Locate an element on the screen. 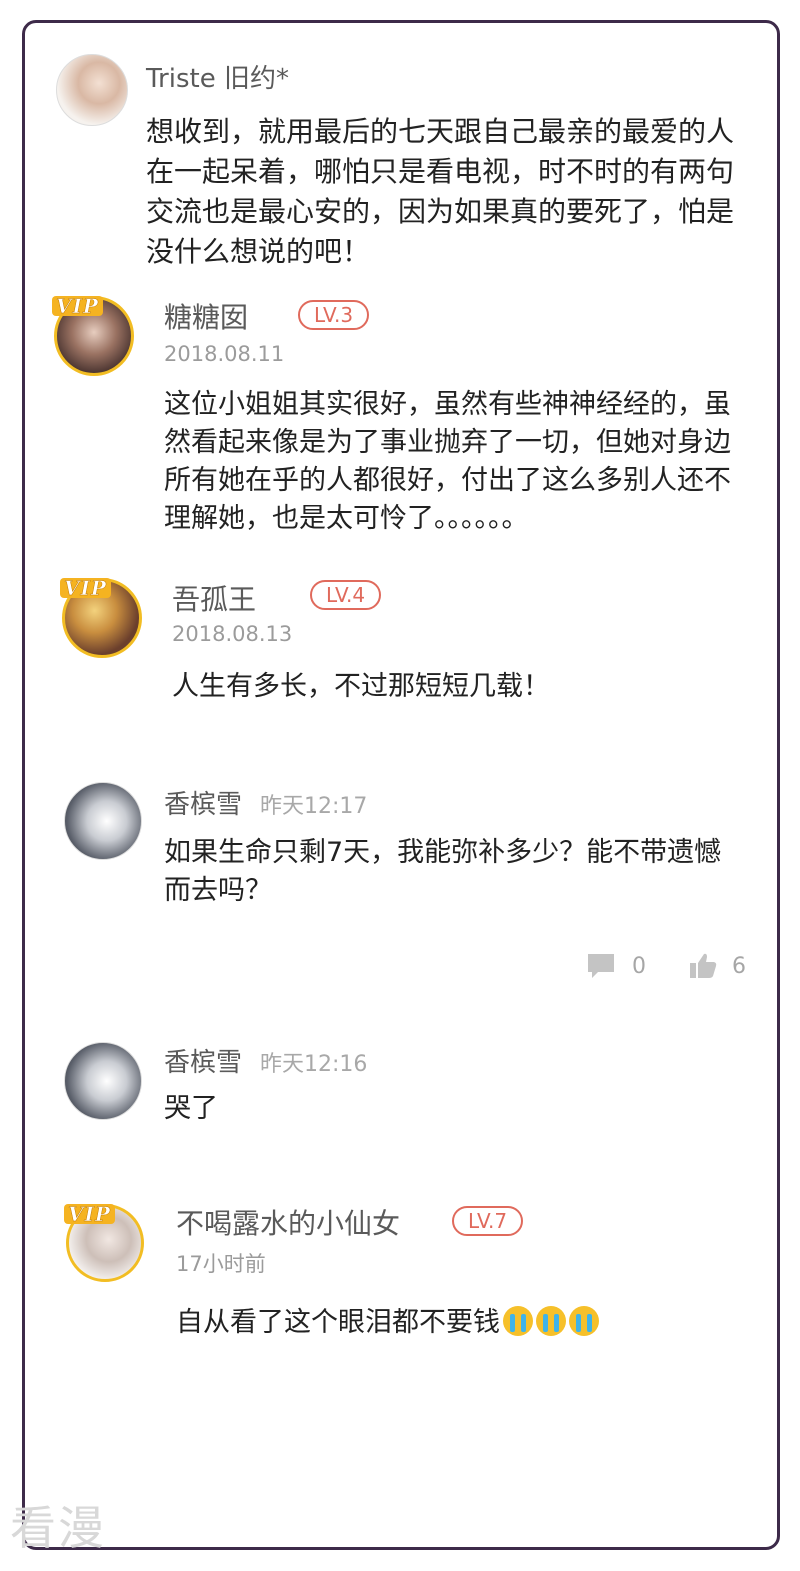 The width and height of the screenshot is (800, 1571). watermark: 看漫 is located at coordinates (58, 1528).